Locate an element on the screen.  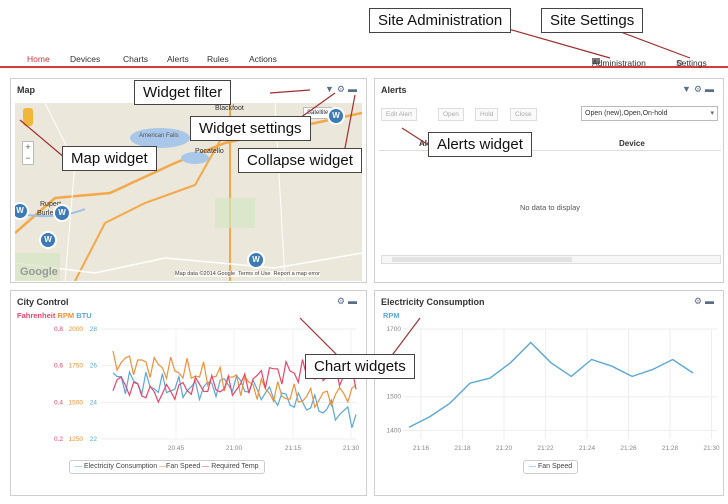
attribution-text: Map data ©2014 Google is located at coordinates (205, 274).